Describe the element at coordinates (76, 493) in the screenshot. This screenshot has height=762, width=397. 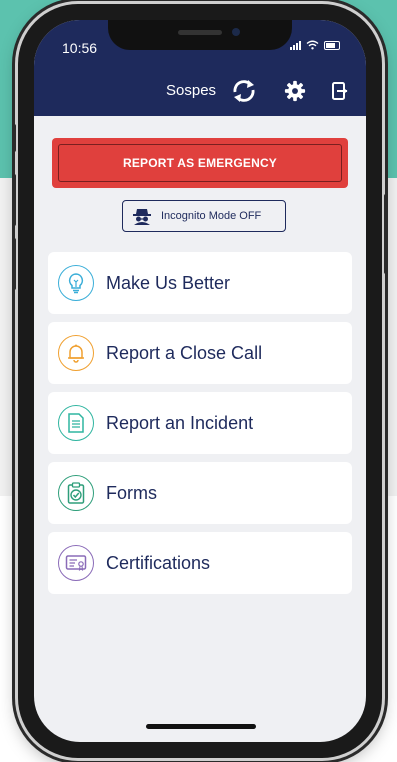
I see `clipboard-check-icon` at that location.